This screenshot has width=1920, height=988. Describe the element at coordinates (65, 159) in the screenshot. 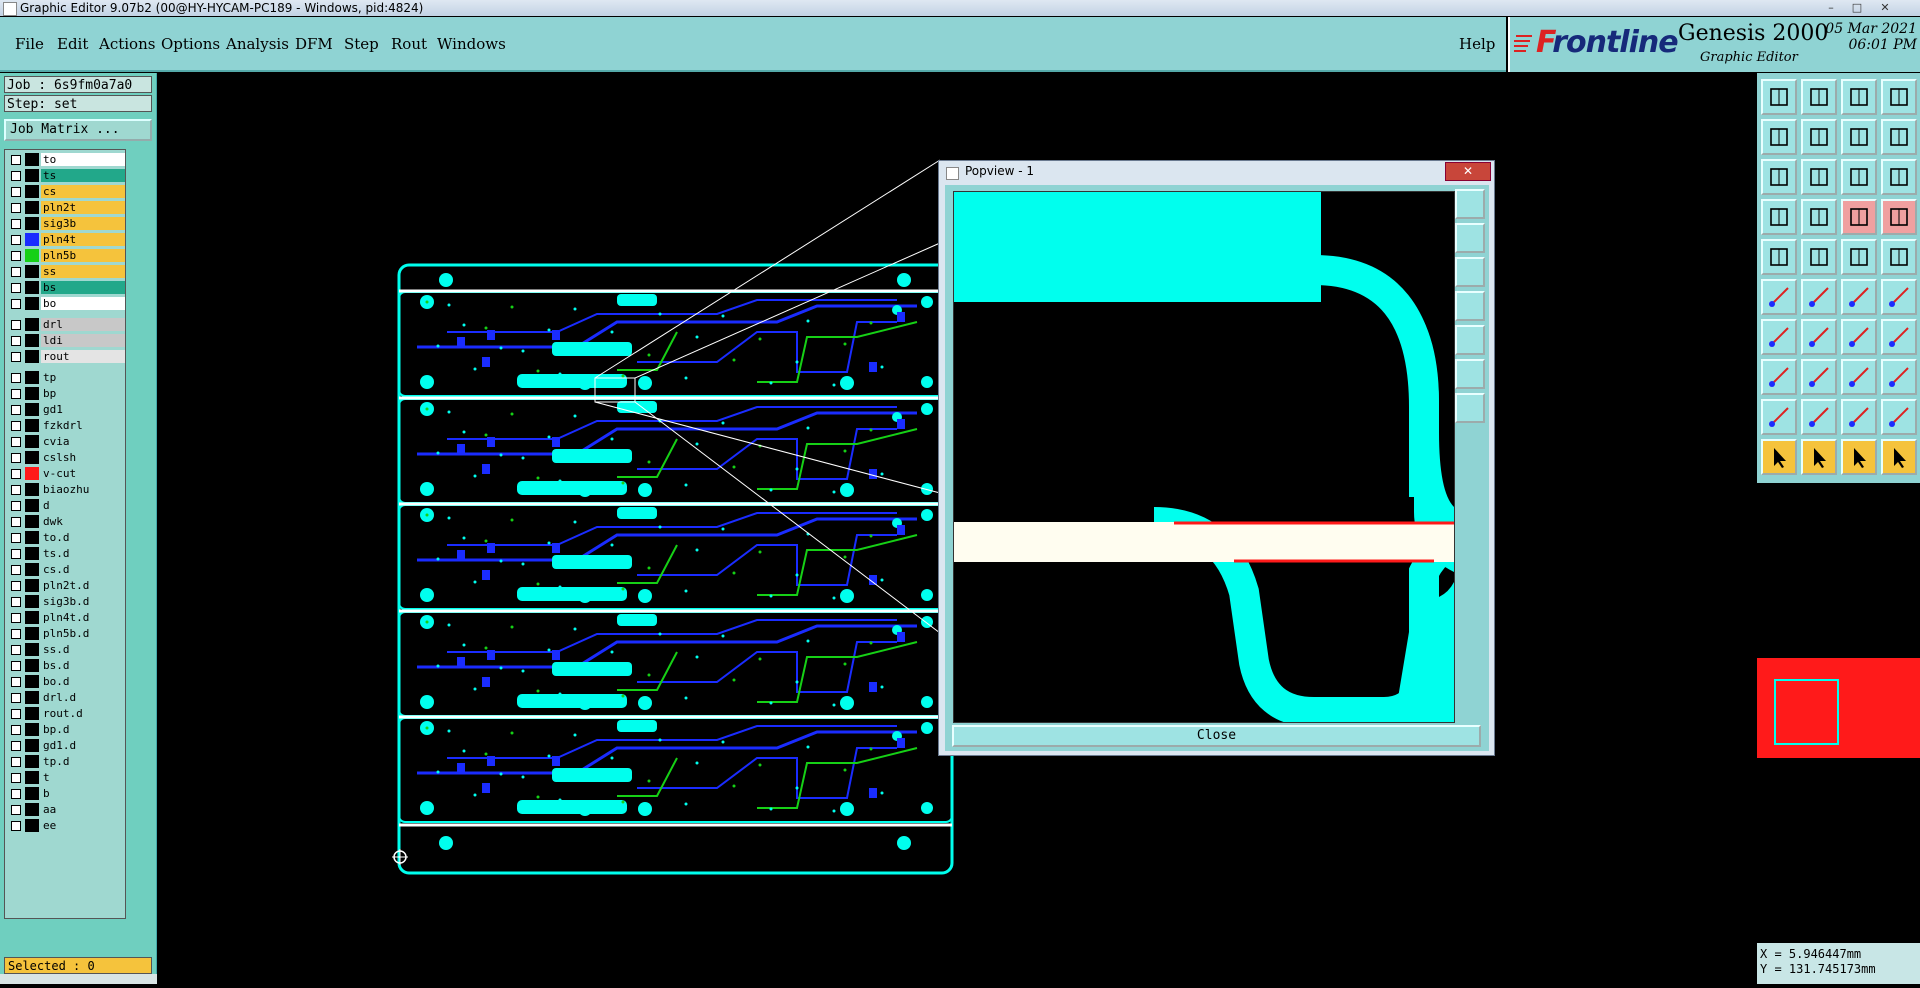

I see `layer-row: to` at that location.